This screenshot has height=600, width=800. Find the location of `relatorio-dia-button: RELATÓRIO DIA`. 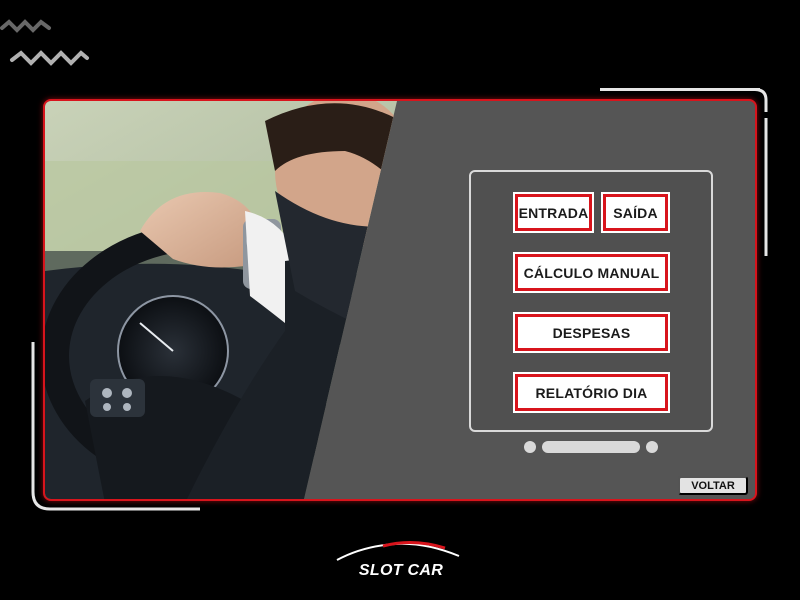

relatorio-dia-button: RELATÓRIO DIA is located at coordinates (591, 392).